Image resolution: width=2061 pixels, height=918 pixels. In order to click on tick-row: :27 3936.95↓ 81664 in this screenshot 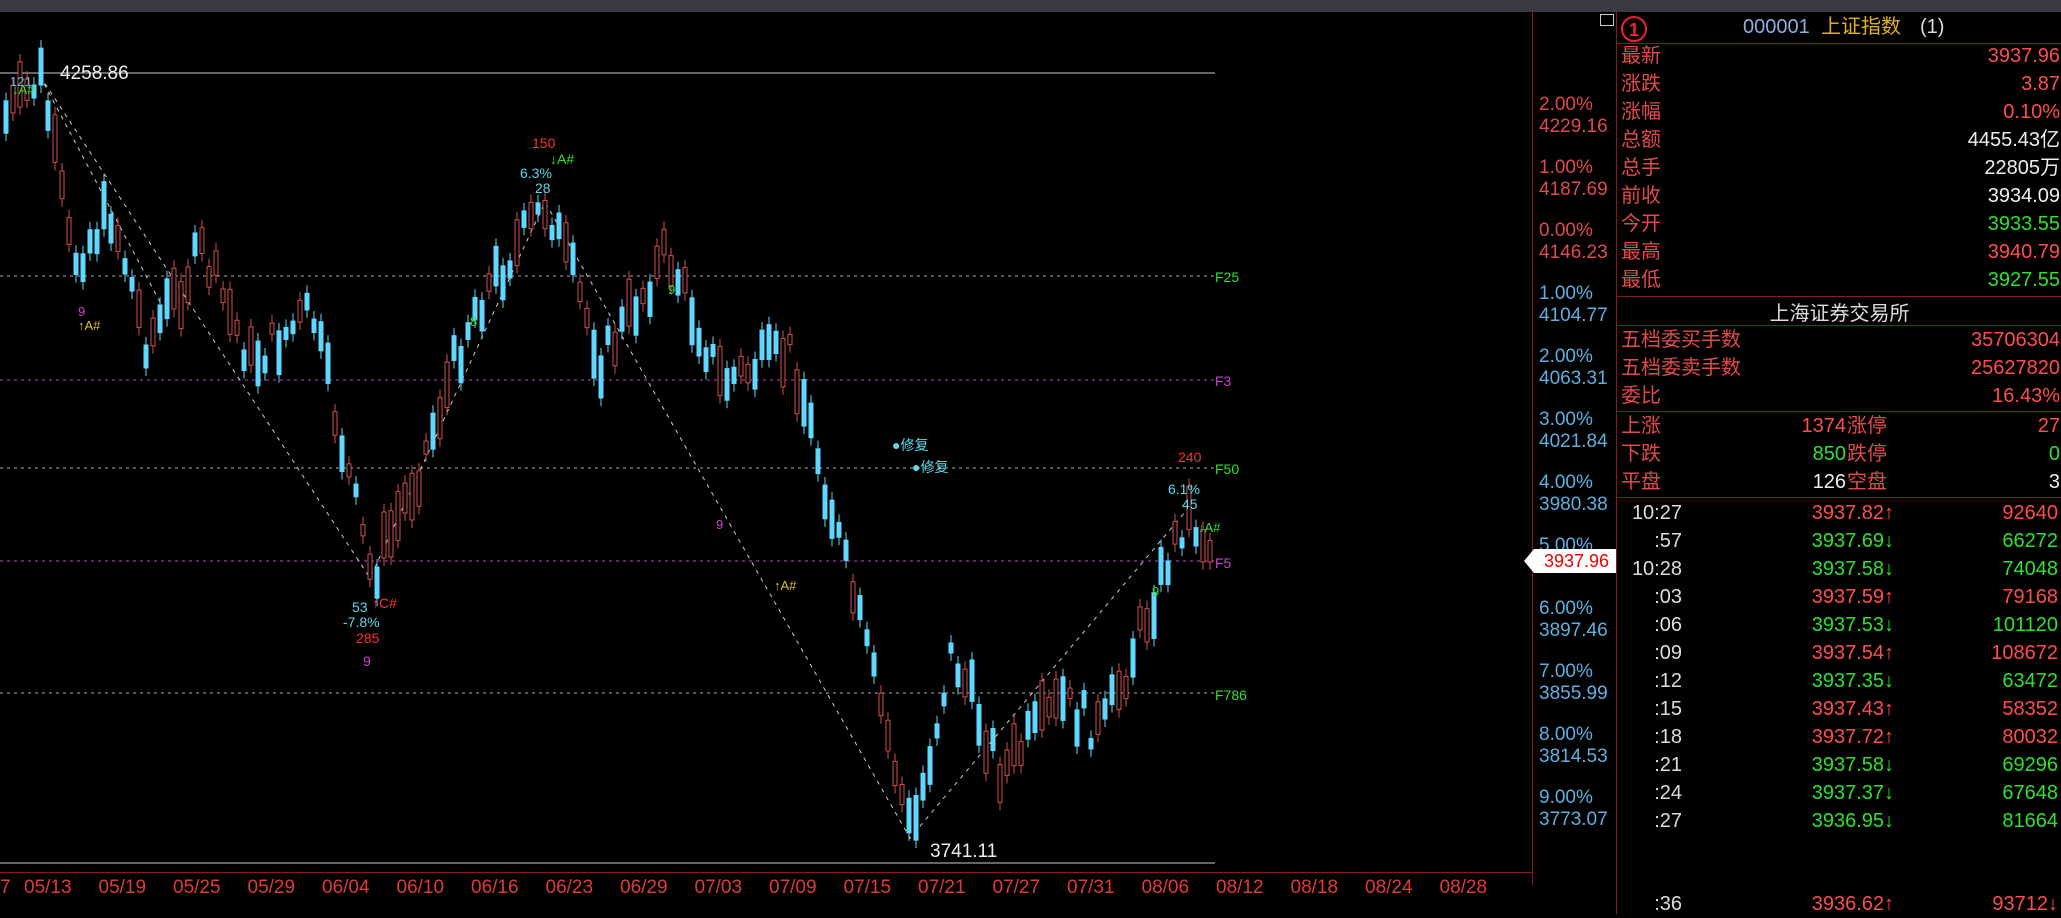, I will do `click(1839, 821)`.